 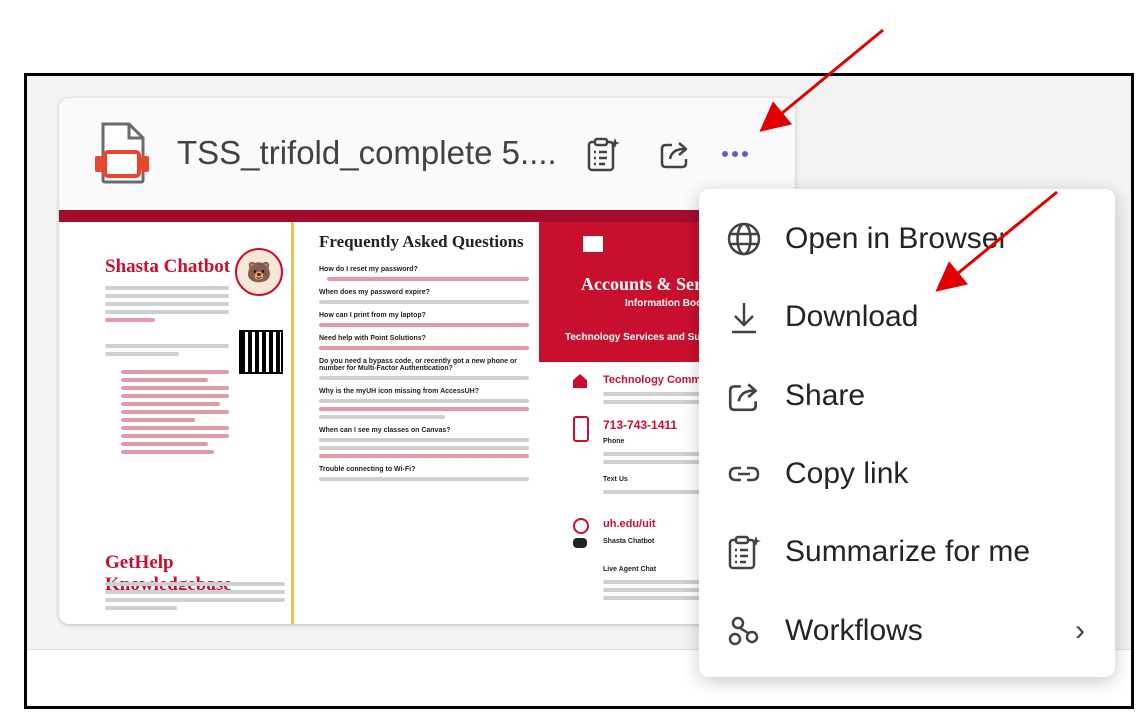 I want to click on menu-item-download: Download, so click(x=907, y=317).